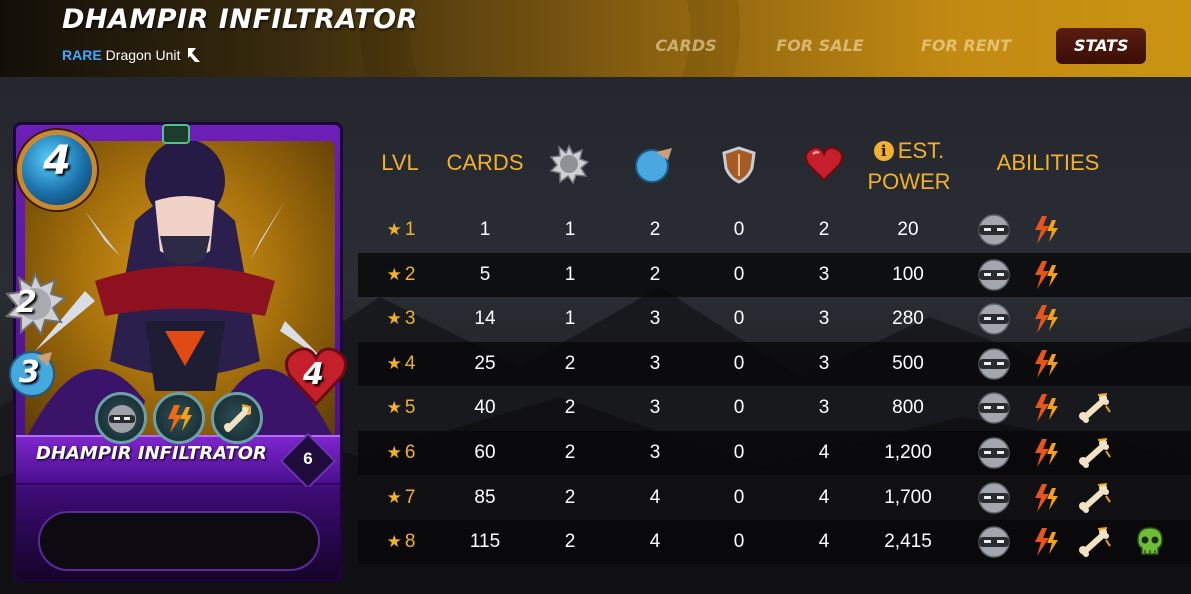  I want to click on row-power: 2,415, so click(908, 542).